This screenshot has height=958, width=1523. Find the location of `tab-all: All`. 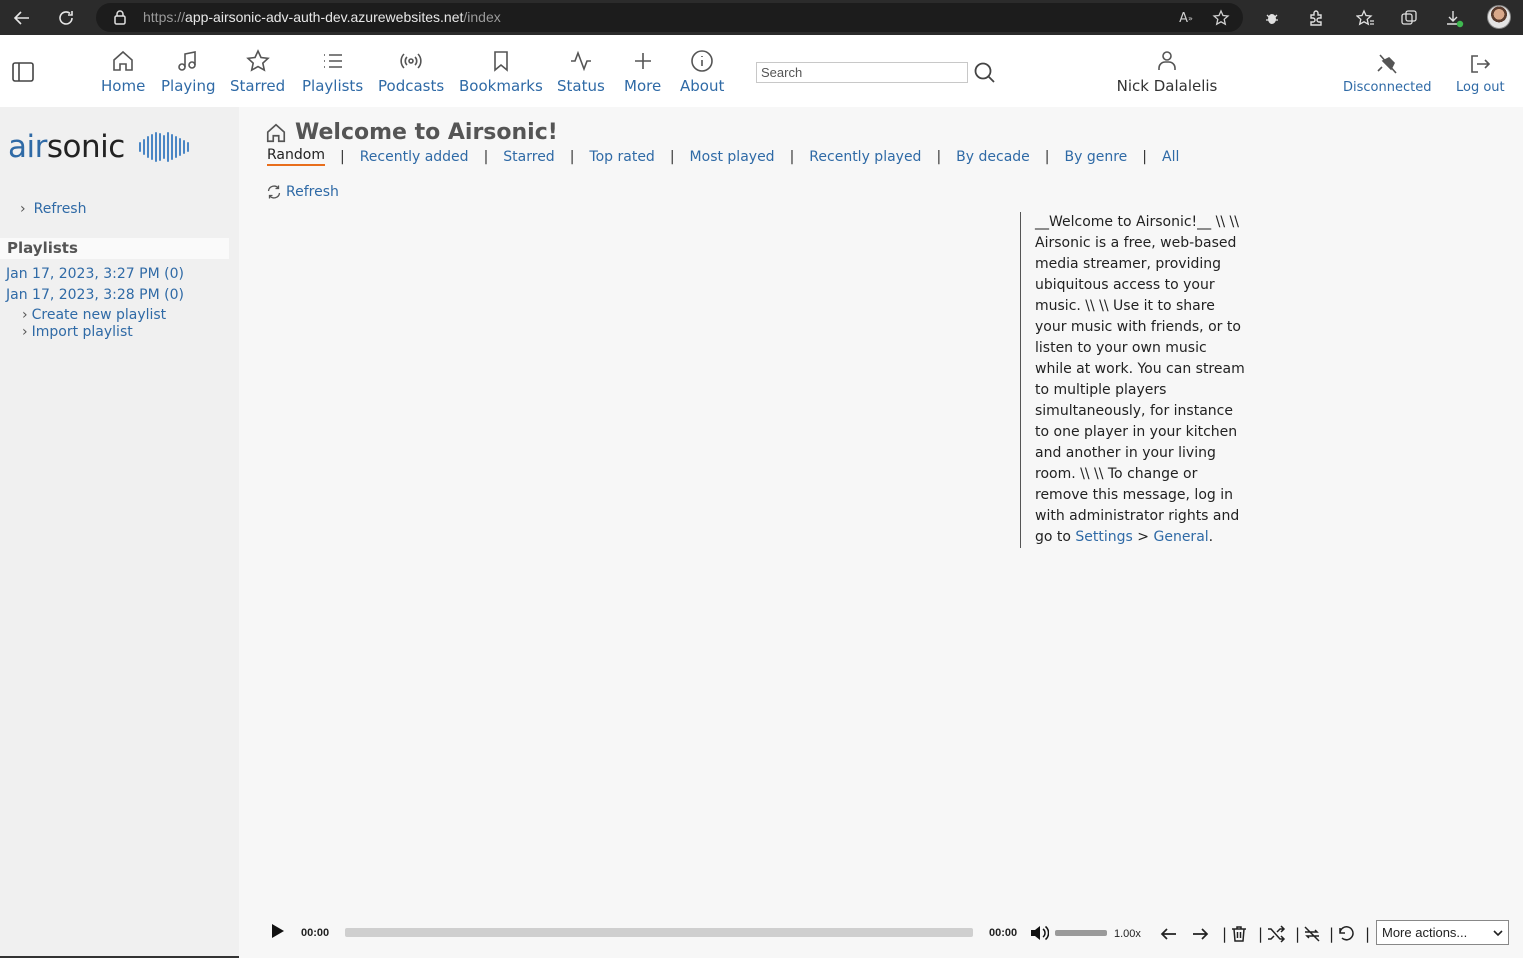

tab-all: All is located at coordinates (1170, 157).